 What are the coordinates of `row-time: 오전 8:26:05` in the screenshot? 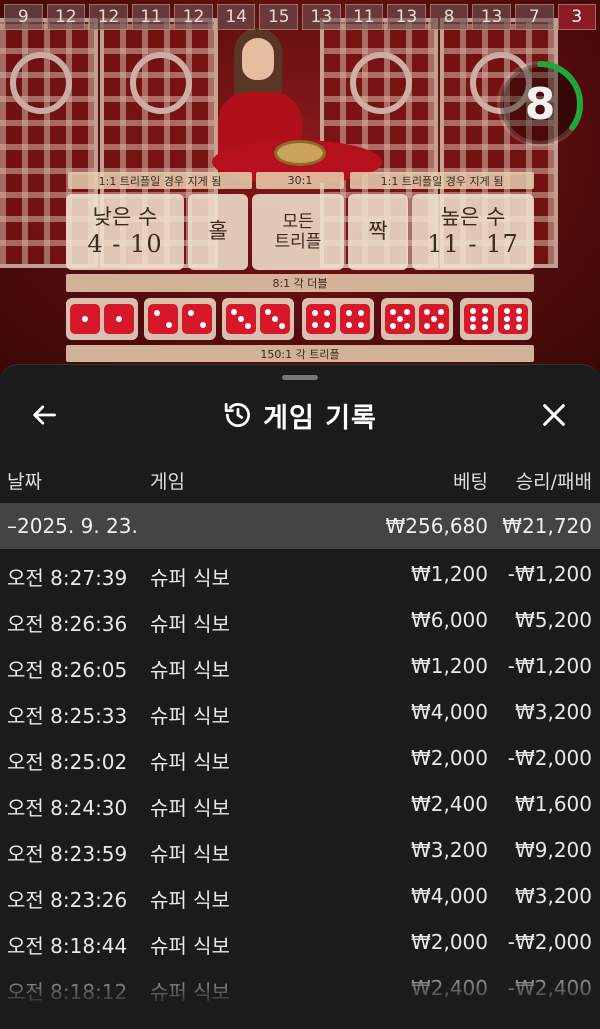 It's located at (67, 670).